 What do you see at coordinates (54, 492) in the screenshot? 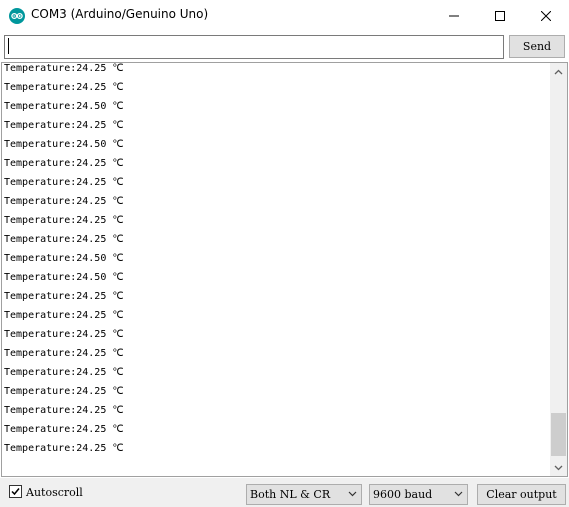
I see `autoscroll-label: Autoscroll` at bounding box center [54, 492].